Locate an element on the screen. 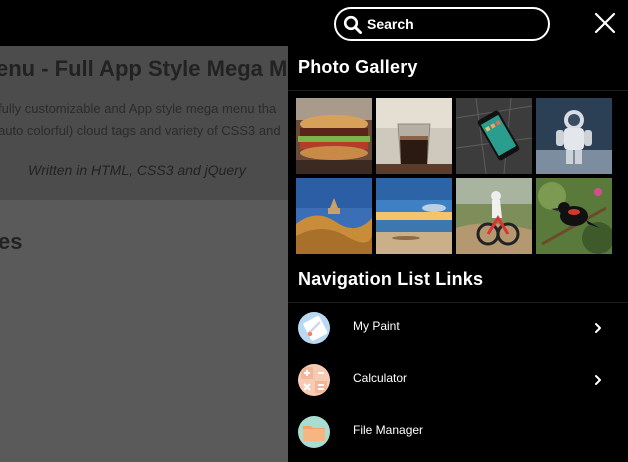  divider is located at coordinates (458, 90).